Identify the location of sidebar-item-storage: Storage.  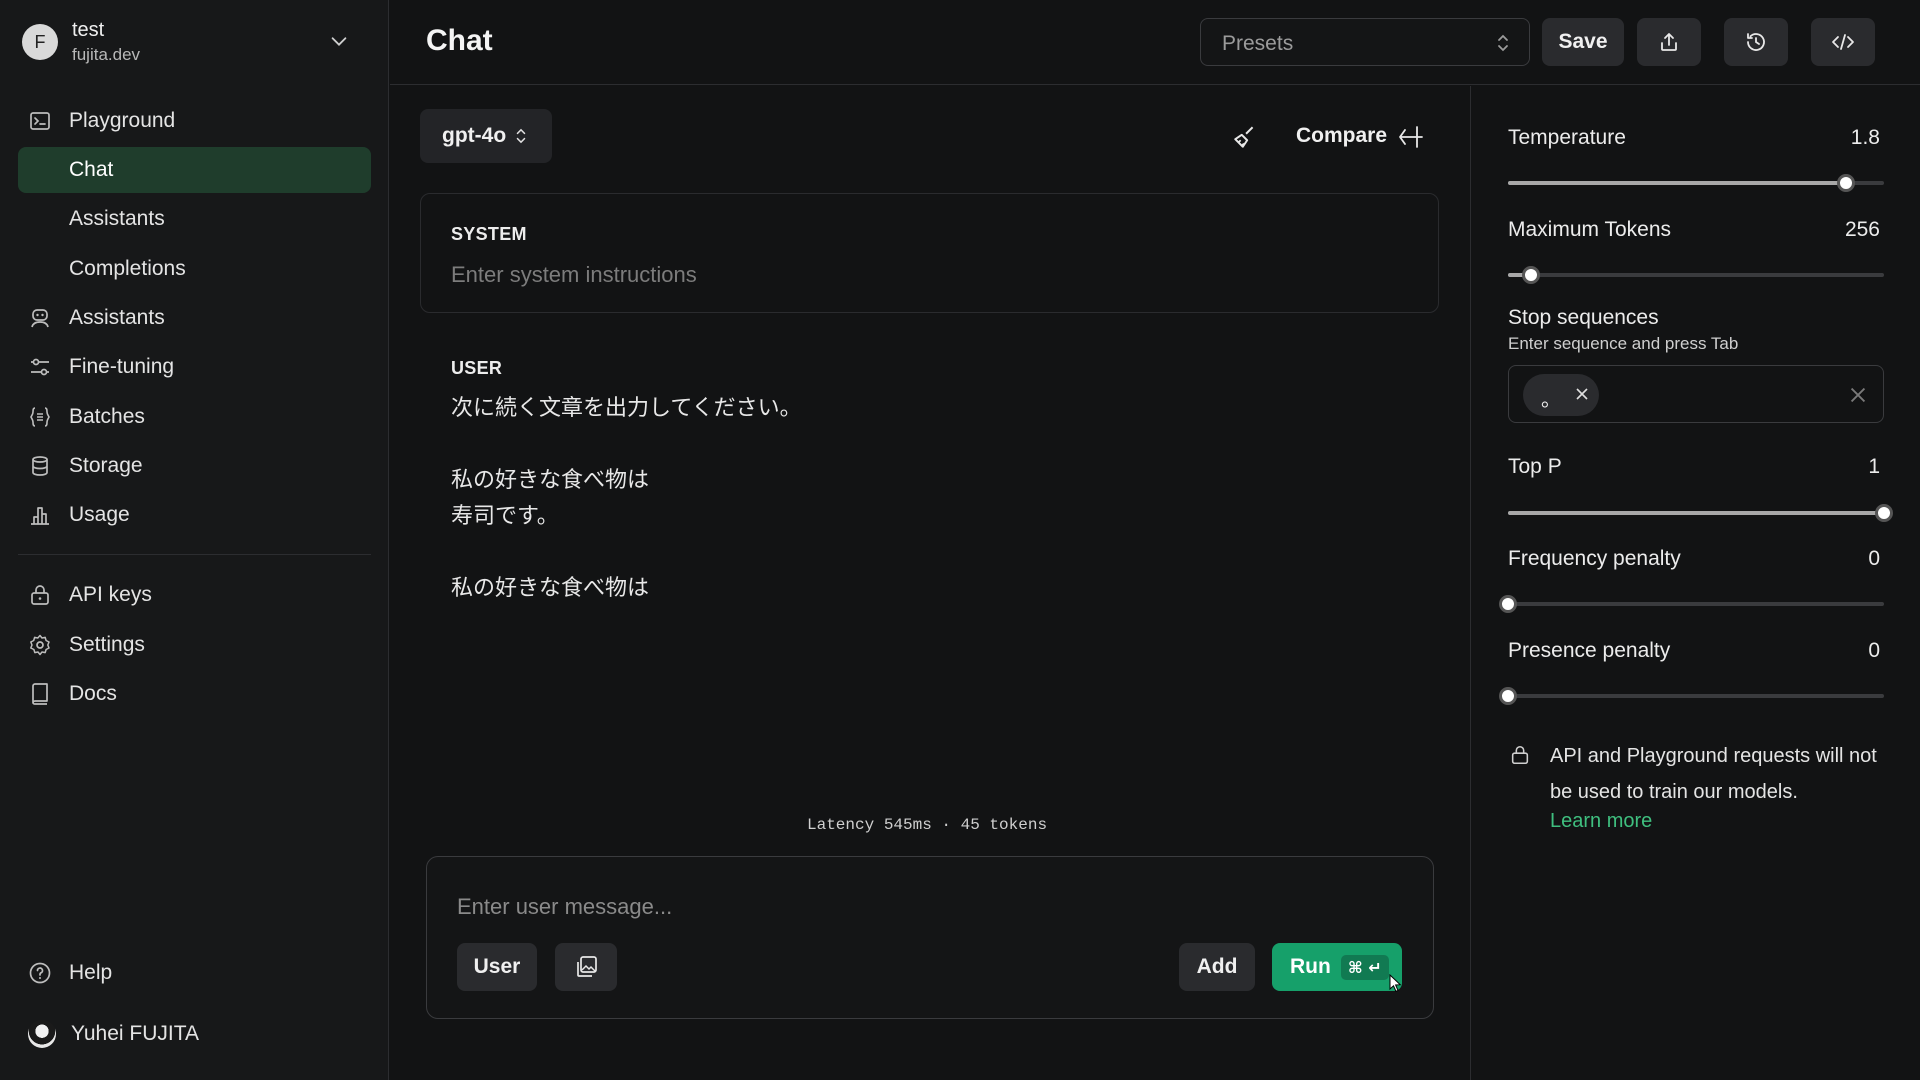
(194, 466).